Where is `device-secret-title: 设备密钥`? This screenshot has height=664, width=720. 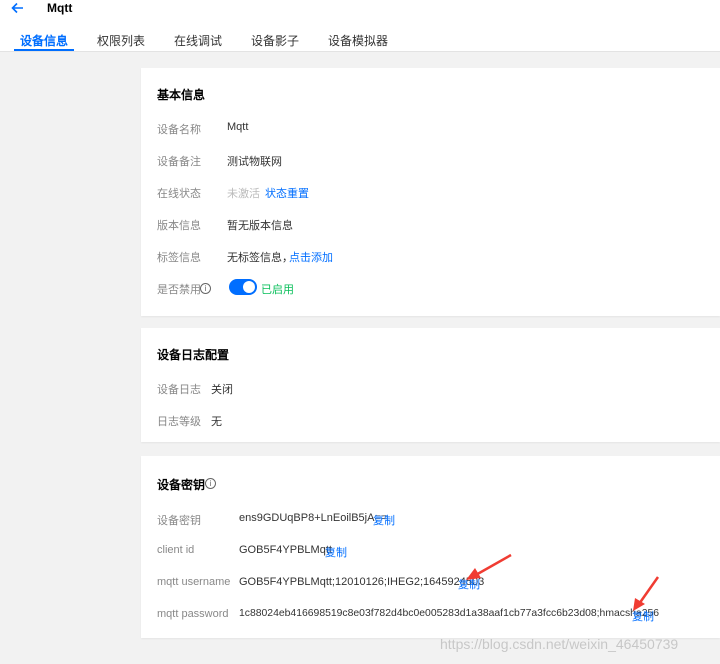
device-secret-title: 设备密钥 is located at coordinates (181, 485).